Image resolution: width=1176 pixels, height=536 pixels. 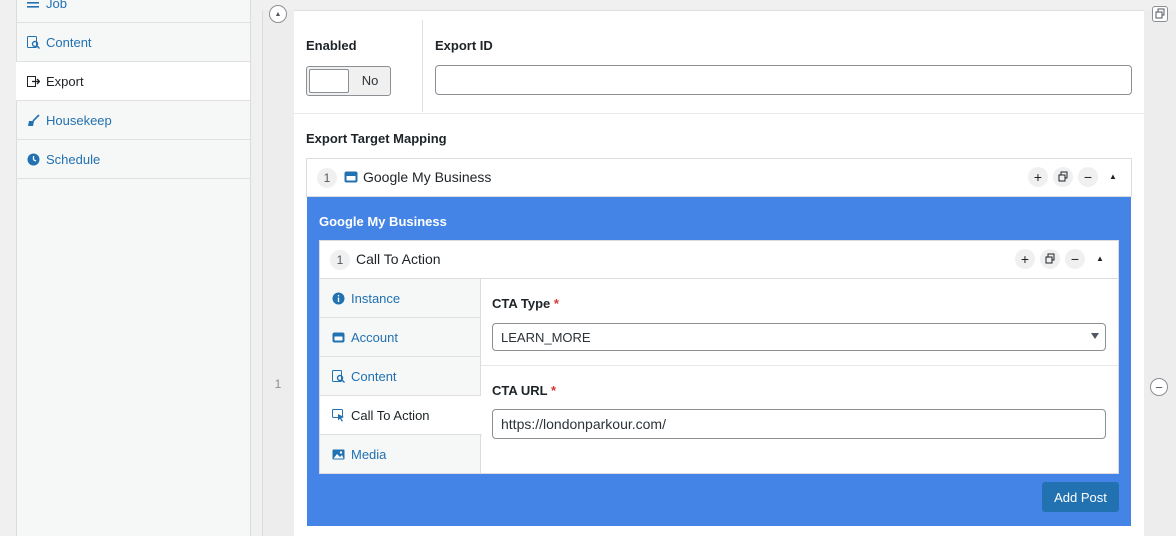 What do you see at coordinates (376, 298) in the screenshot?
I see `tab-label: Instance` at bounding box center [376, 298].